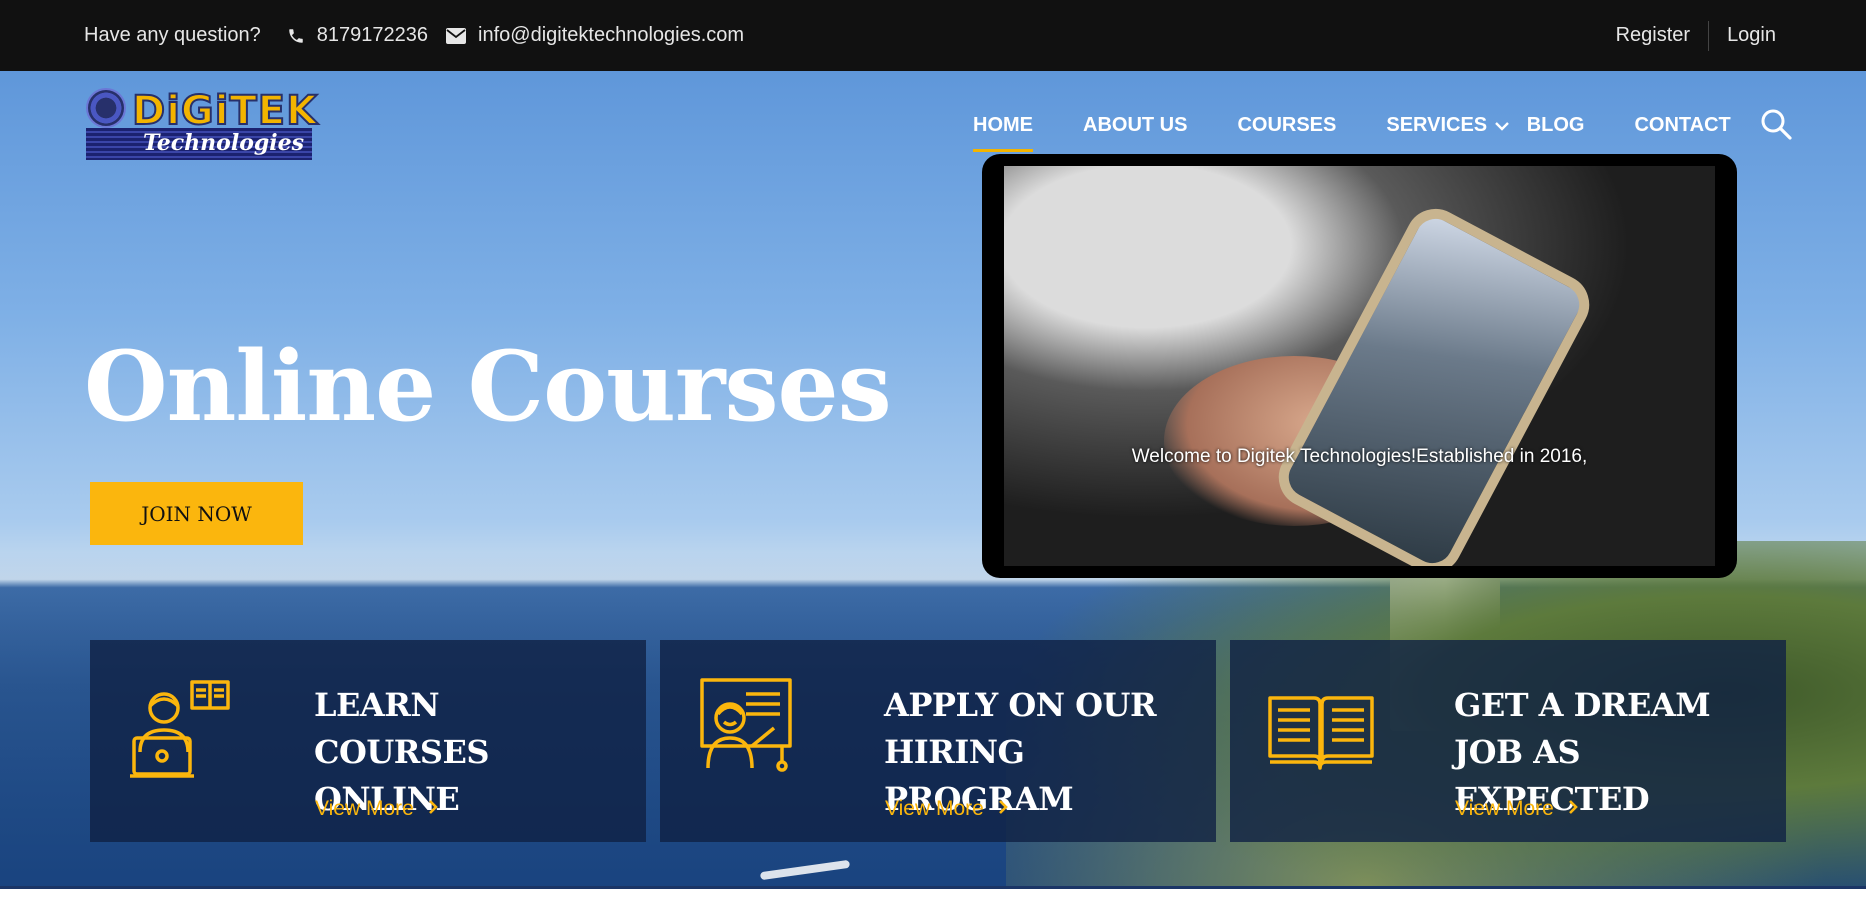 This screenshot has width=1866, height=898. What do you see at coordinates (456, 35) in the screenshot?
I see `envelope-icon` at bounding box center [456, 35].